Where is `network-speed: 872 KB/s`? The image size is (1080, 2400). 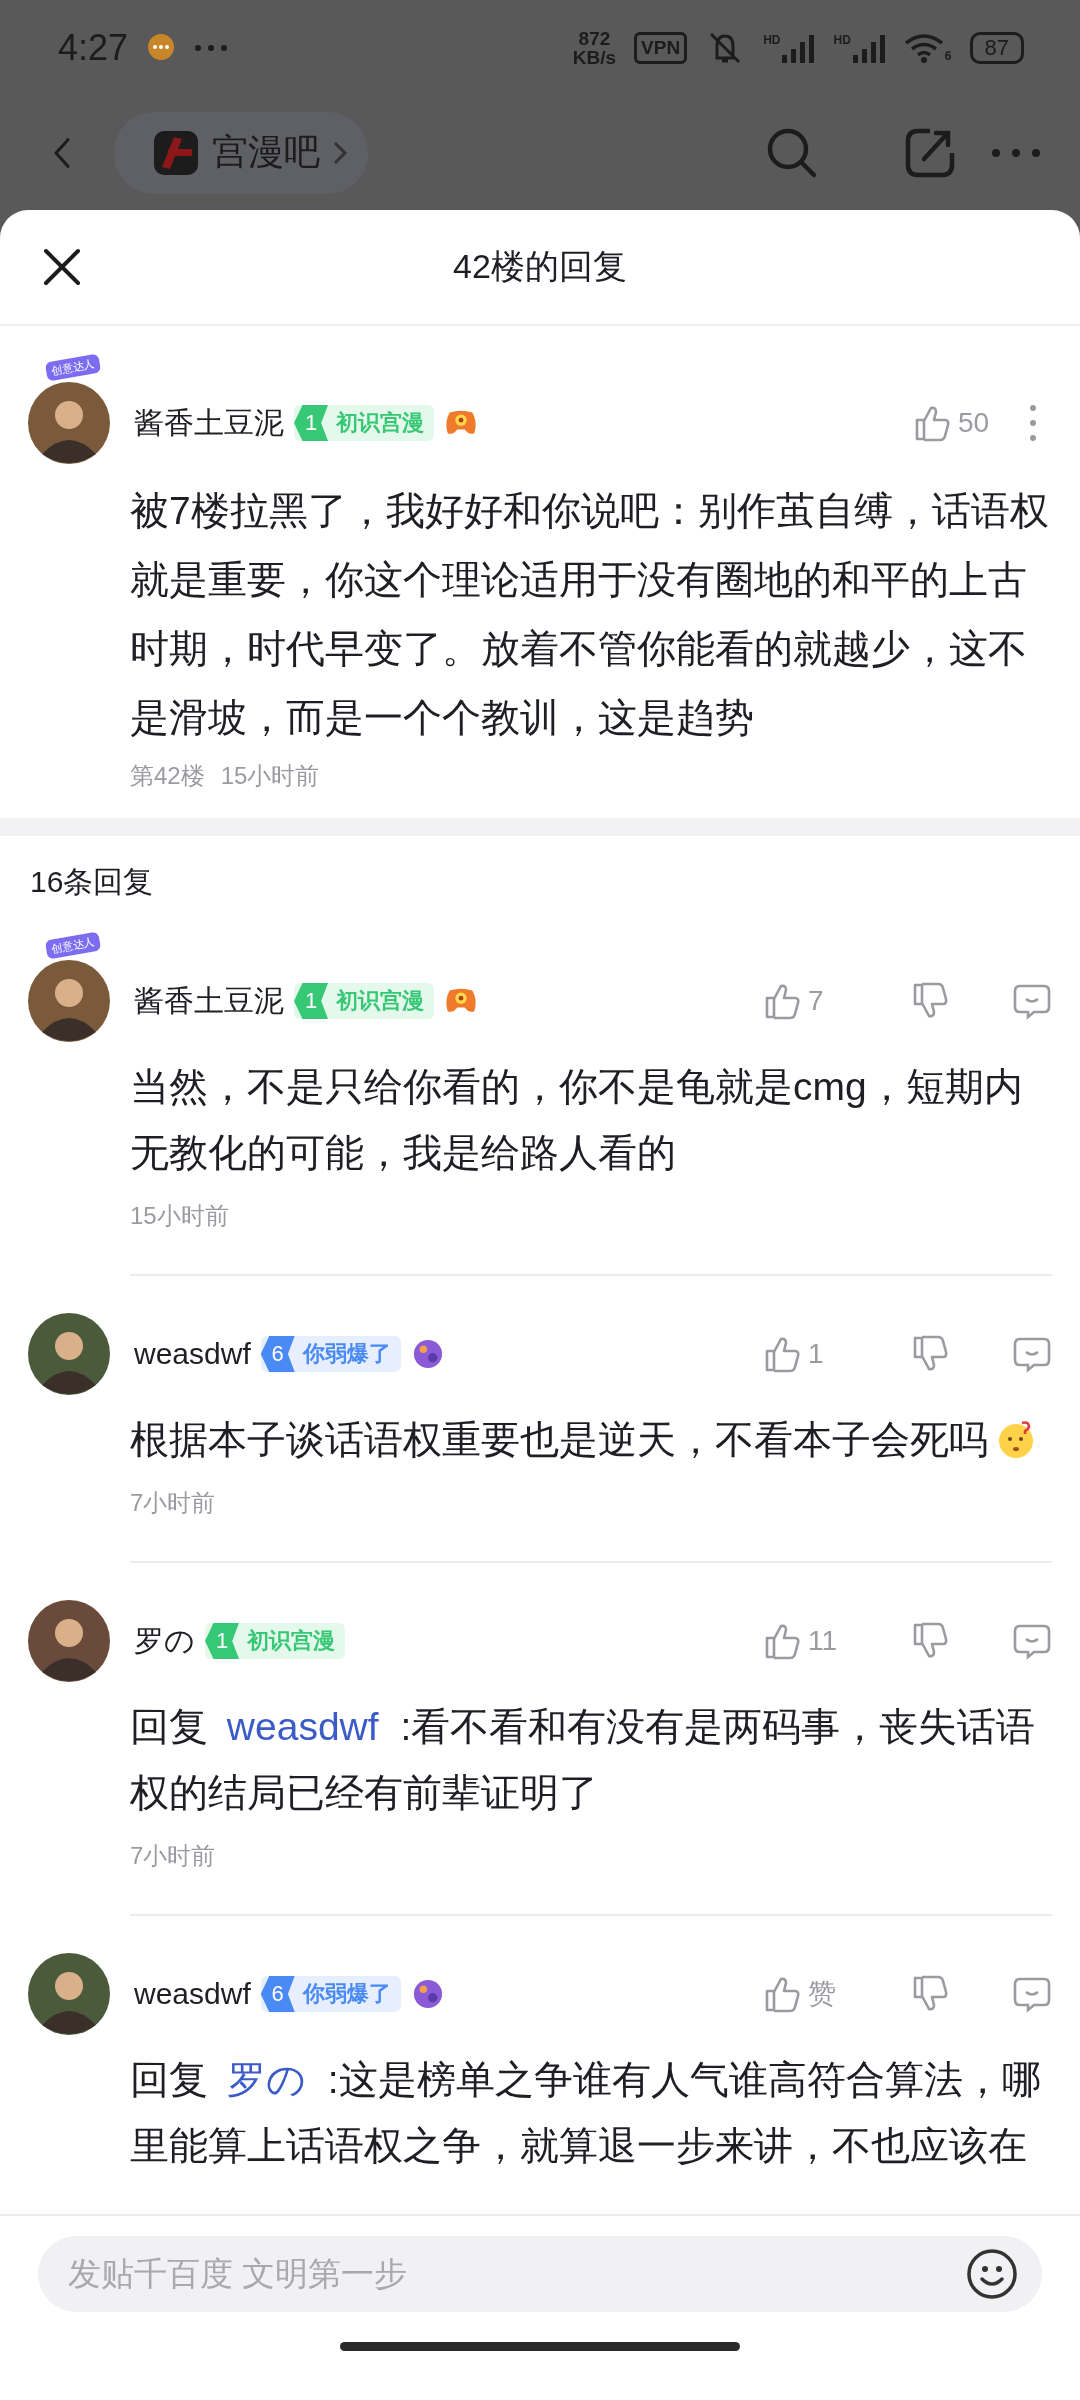 network-speed: 872 KB/s is located at coordinates (594, 47).